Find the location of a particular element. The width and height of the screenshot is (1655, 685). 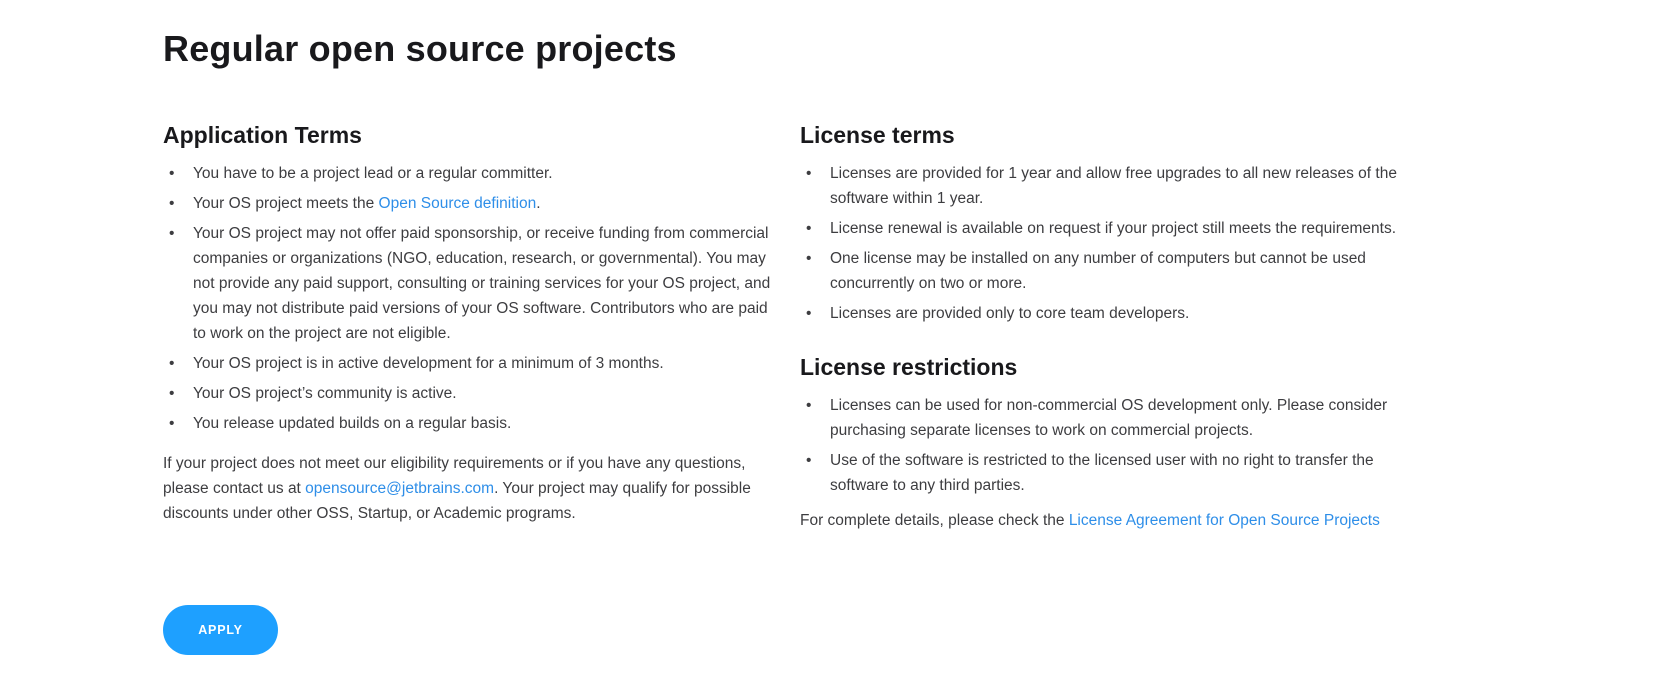

list-item: • Your OS project’s community is active. is located at coordinates (468, 393).